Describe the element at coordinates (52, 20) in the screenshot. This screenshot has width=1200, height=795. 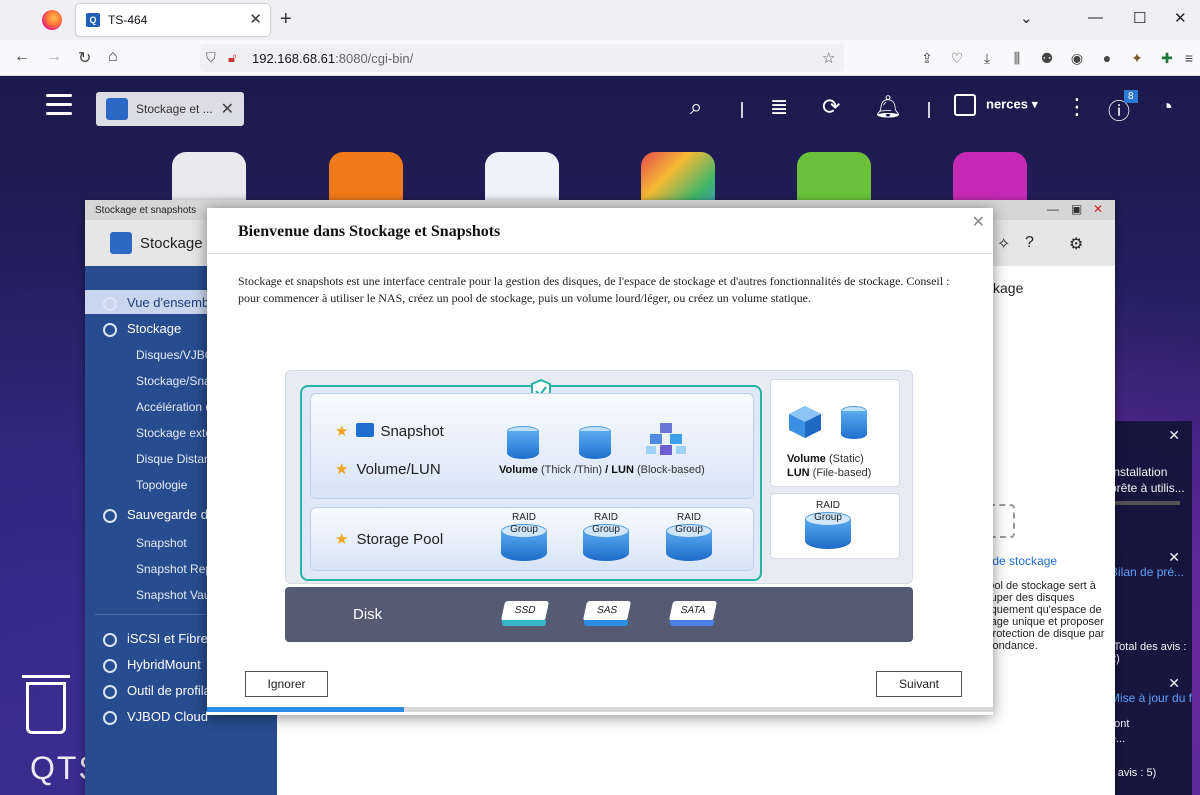
I see `firefox-icon` at that location.